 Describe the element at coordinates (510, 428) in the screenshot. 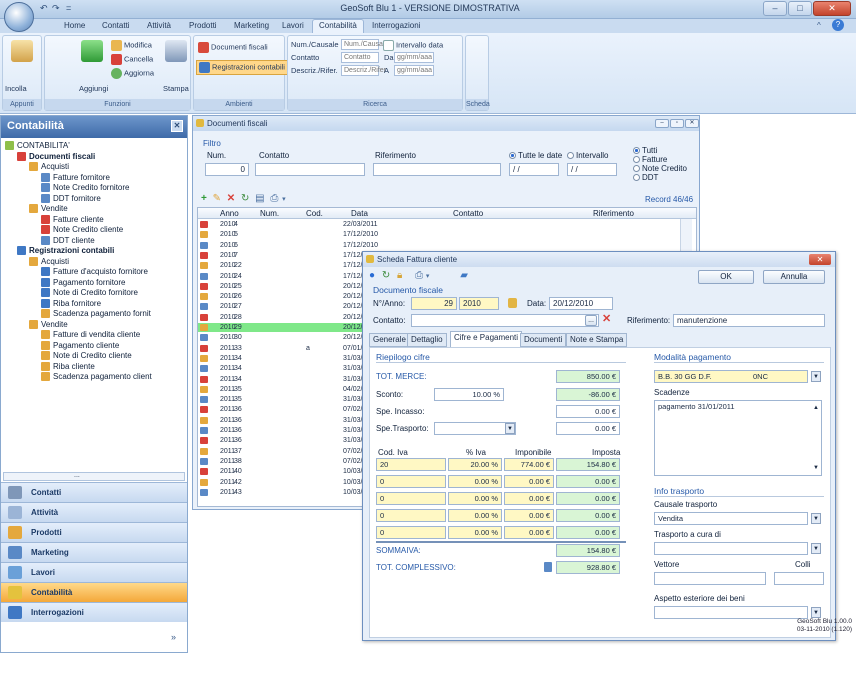

I see `trasporto-dropdown-icon: ▼` at that location.